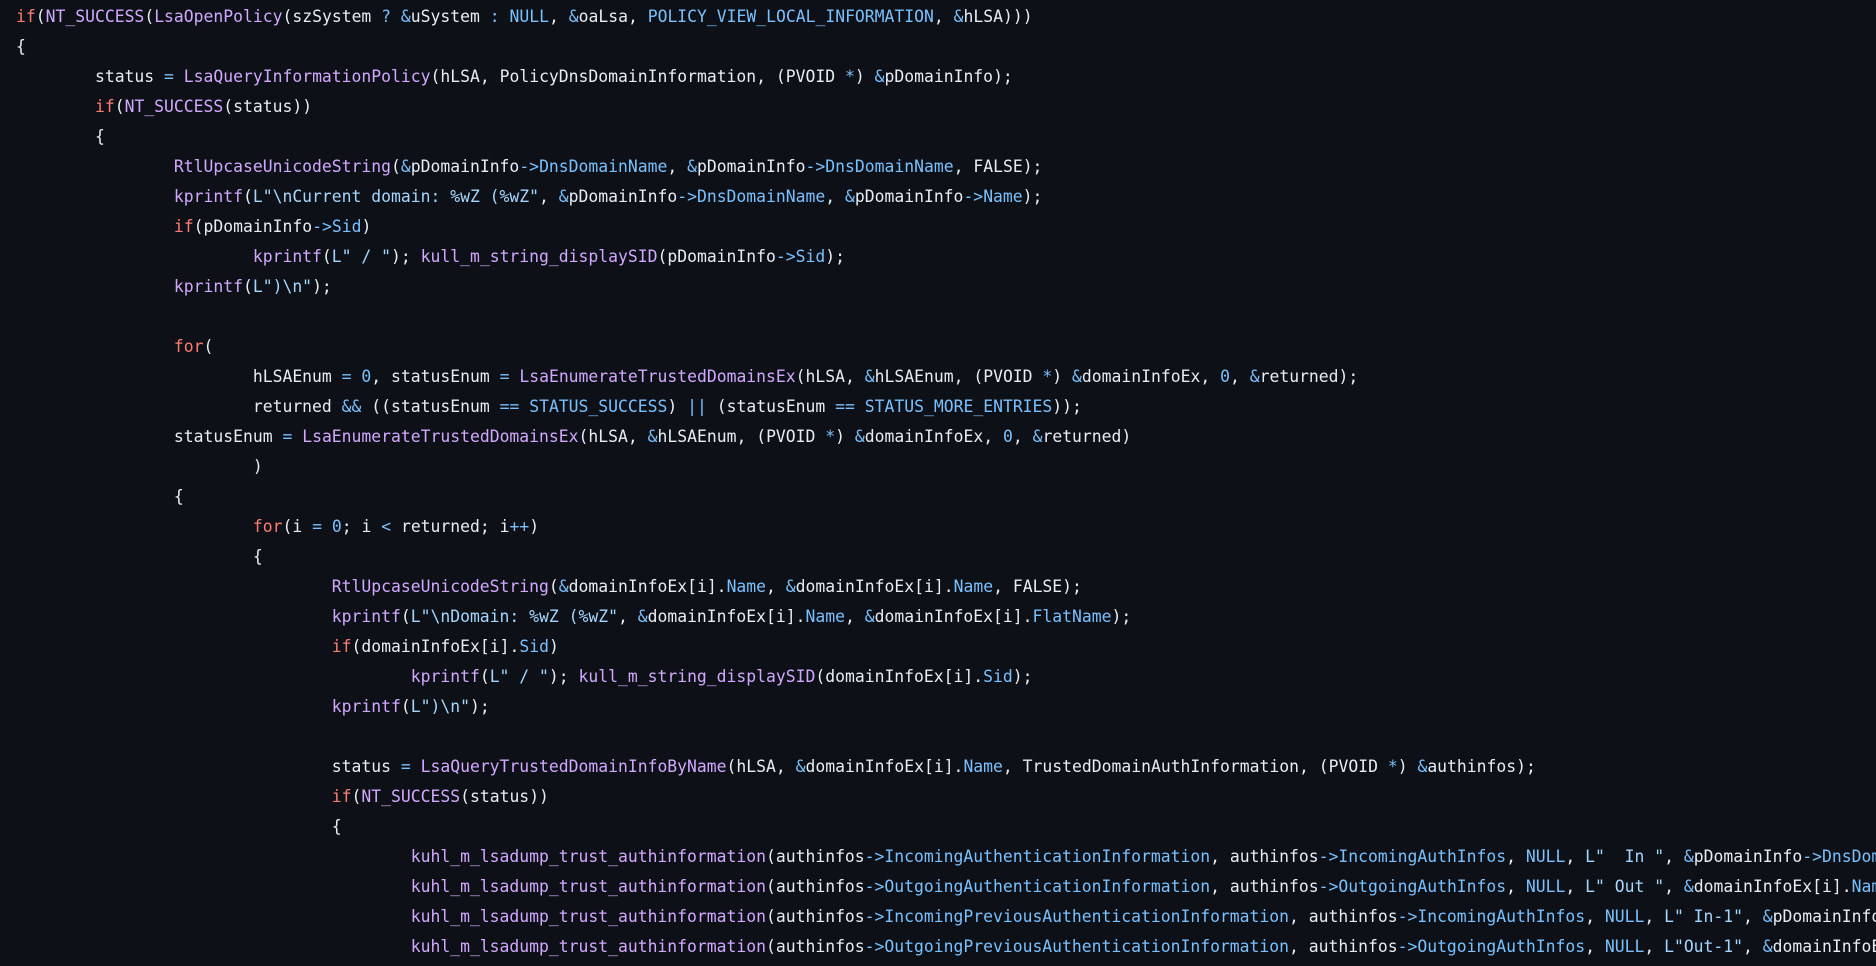 The width and height of the screenshot is (1876, 966). Describe the element at coordinates (465, 166) in the screenshot. I see `identifier: pDomainInfo` at that location.